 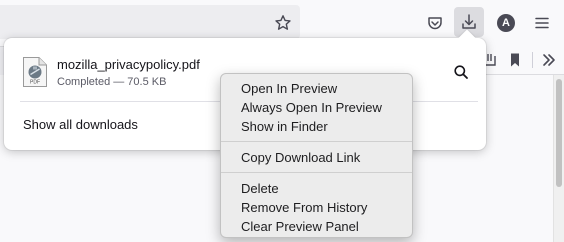 What do you see at coordinates (515, 60) in the screenshot?
I see `bookmark-icon` at bounding box center [515, 60].